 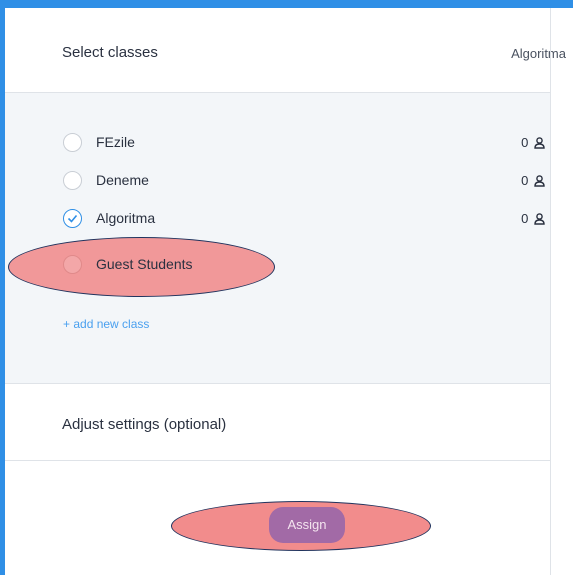 I want to click on top-accent-bar, so click(x=286, y=4).